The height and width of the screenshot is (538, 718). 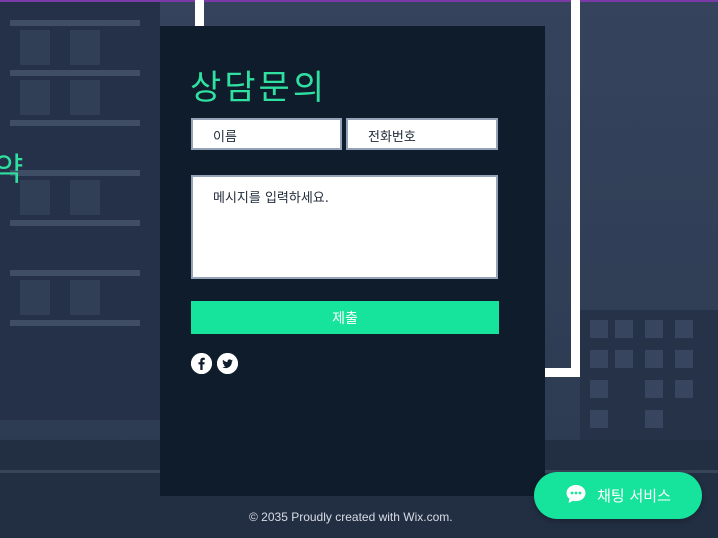 What do you see at coordinates (351, 517) in the screenshot?
I see `footer-text: © 2035 Proudly created with Wix.com.` at bounding box center [351, 517].